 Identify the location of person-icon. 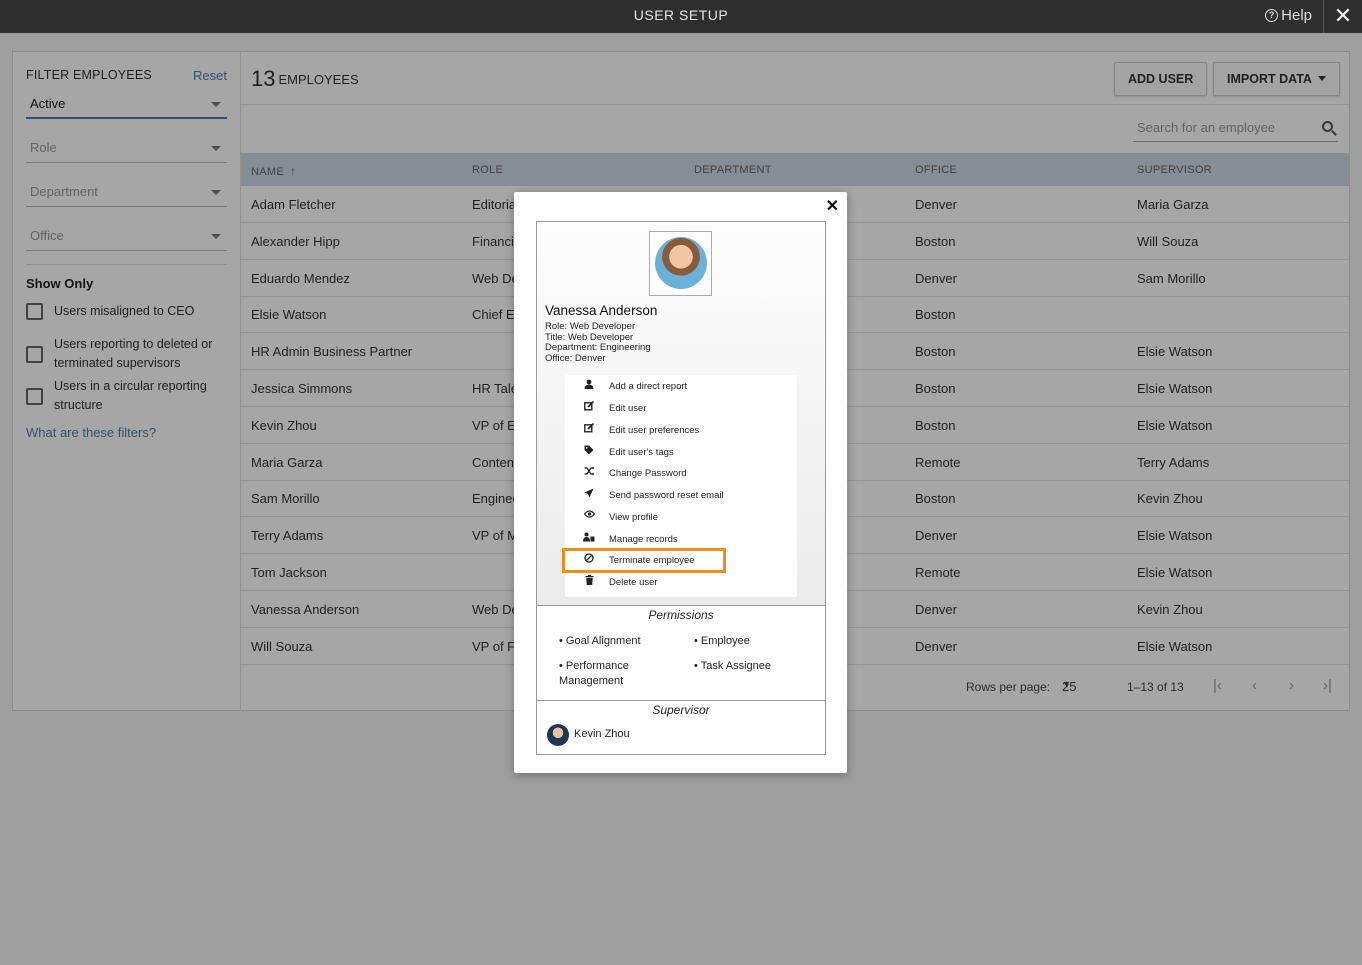
(589, 385).